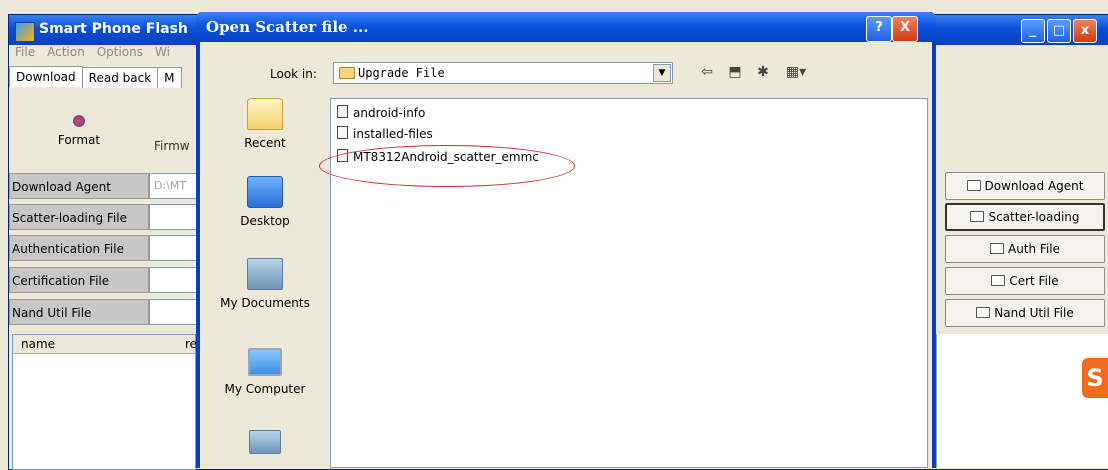 The width and height of the screenshot is (1108, 470). What do you see at coordinates (46, 76) in the screenshot?
I see `tab-download: Download` at bounding box center [46, 76].